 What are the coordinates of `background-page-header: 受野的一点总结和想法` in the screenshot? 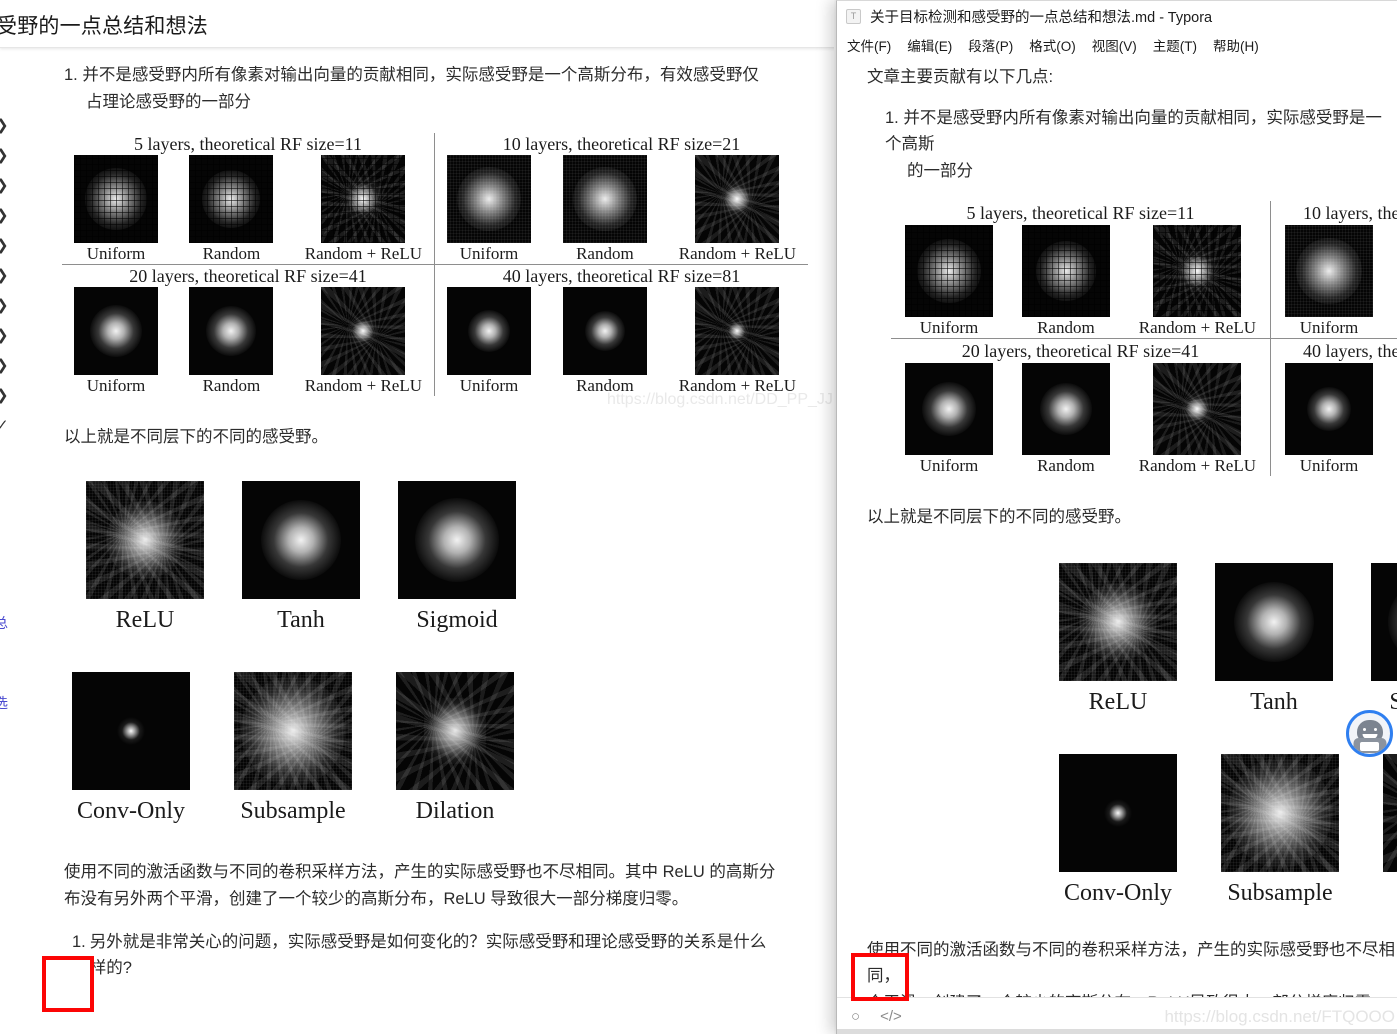 It's located at (420, 24).